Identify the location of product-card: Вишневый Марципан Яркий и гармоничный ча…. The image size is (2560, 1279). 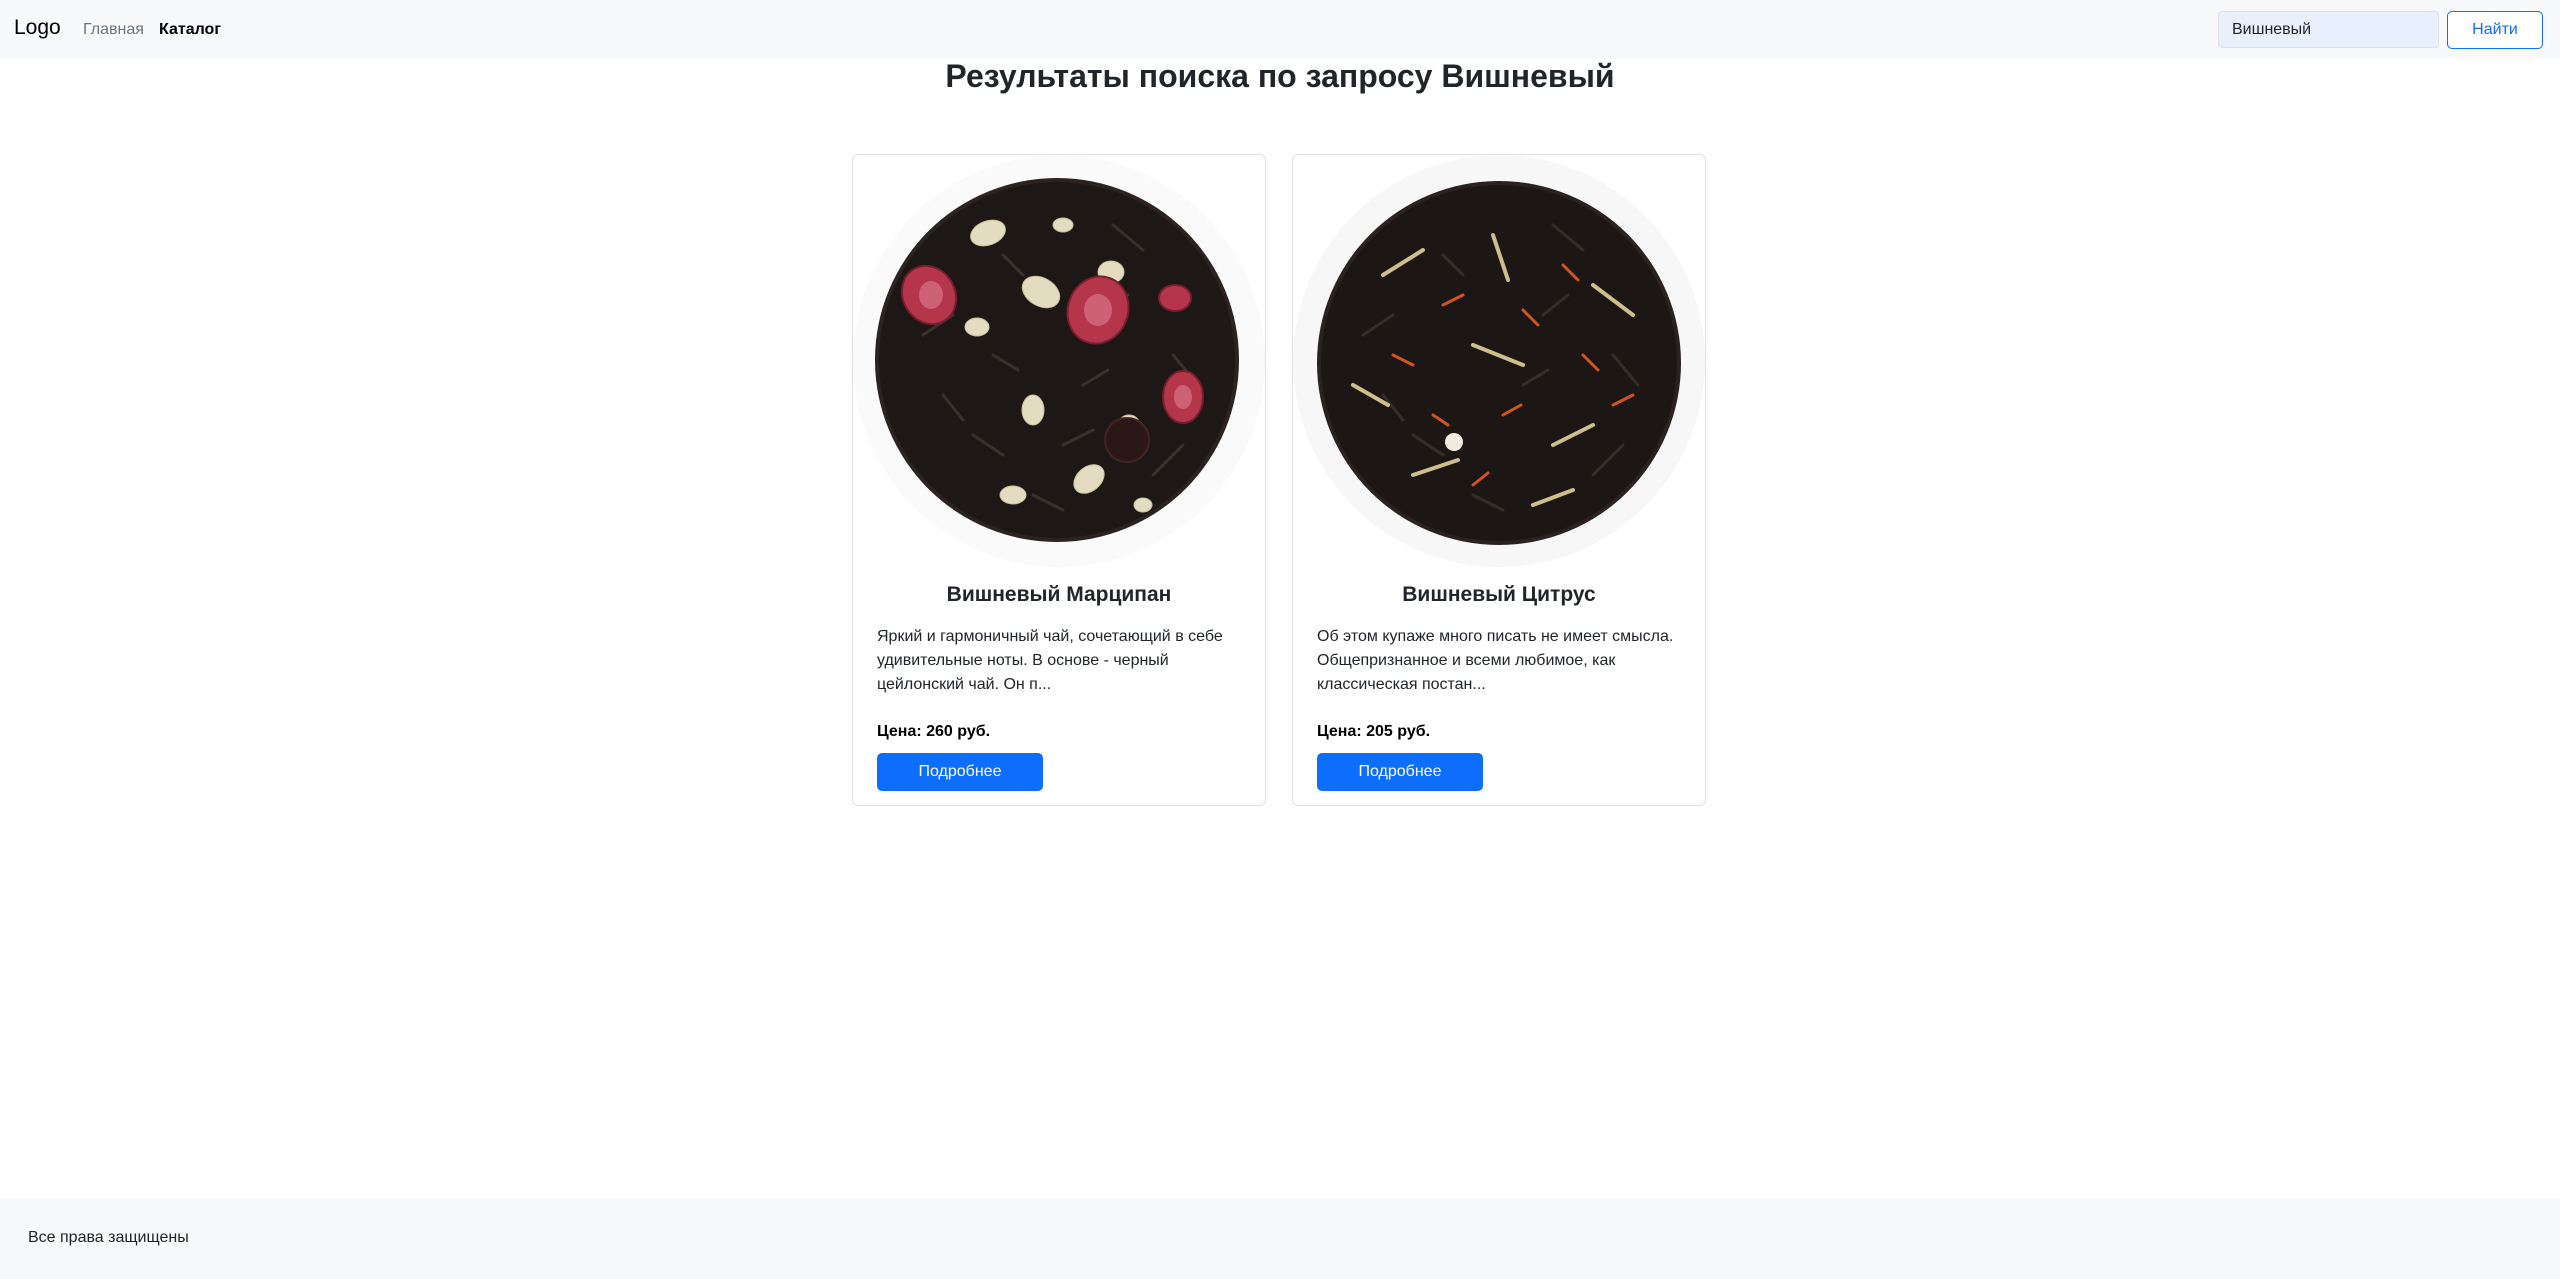
(1059, 480).